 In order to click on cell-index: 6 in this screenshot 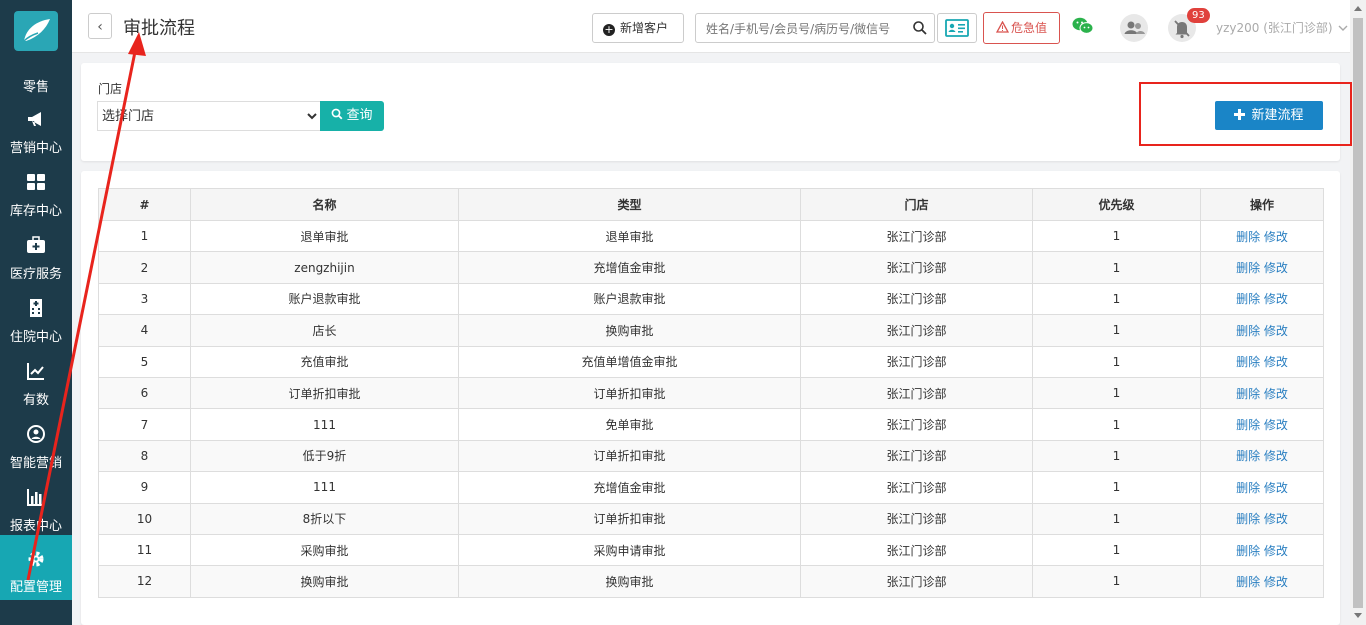, I will do `click(144, 393)`.